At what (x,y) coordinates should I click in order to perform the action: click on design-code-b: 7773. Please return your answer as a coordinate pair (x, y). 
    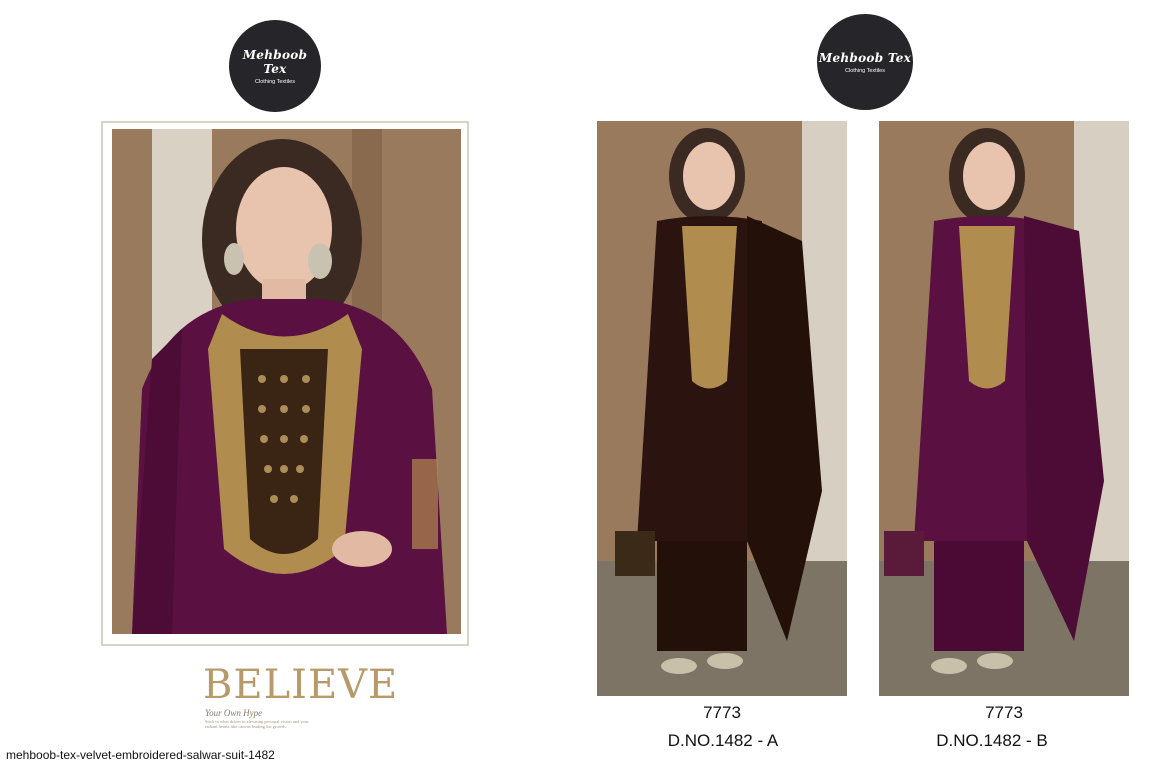
    Looking at the image, I should click on (1004, 712).